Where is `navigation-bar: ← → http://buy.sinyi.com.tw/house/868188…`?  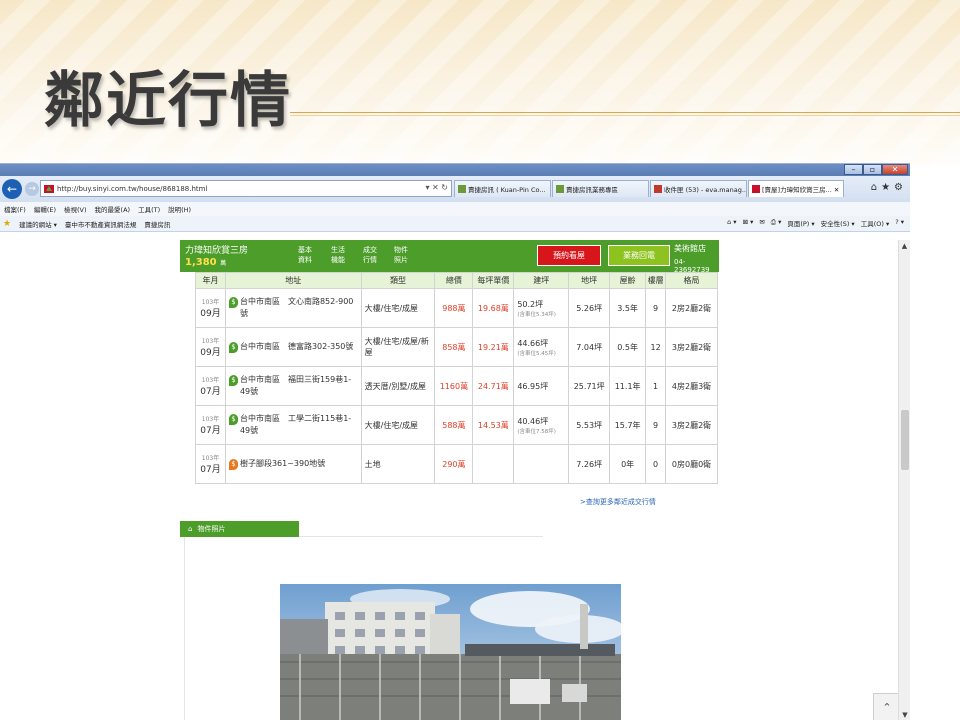 navigation-bar: ← → http://buy.sinyi.com.tw/house/868188… is located at coordinates (455, 189).